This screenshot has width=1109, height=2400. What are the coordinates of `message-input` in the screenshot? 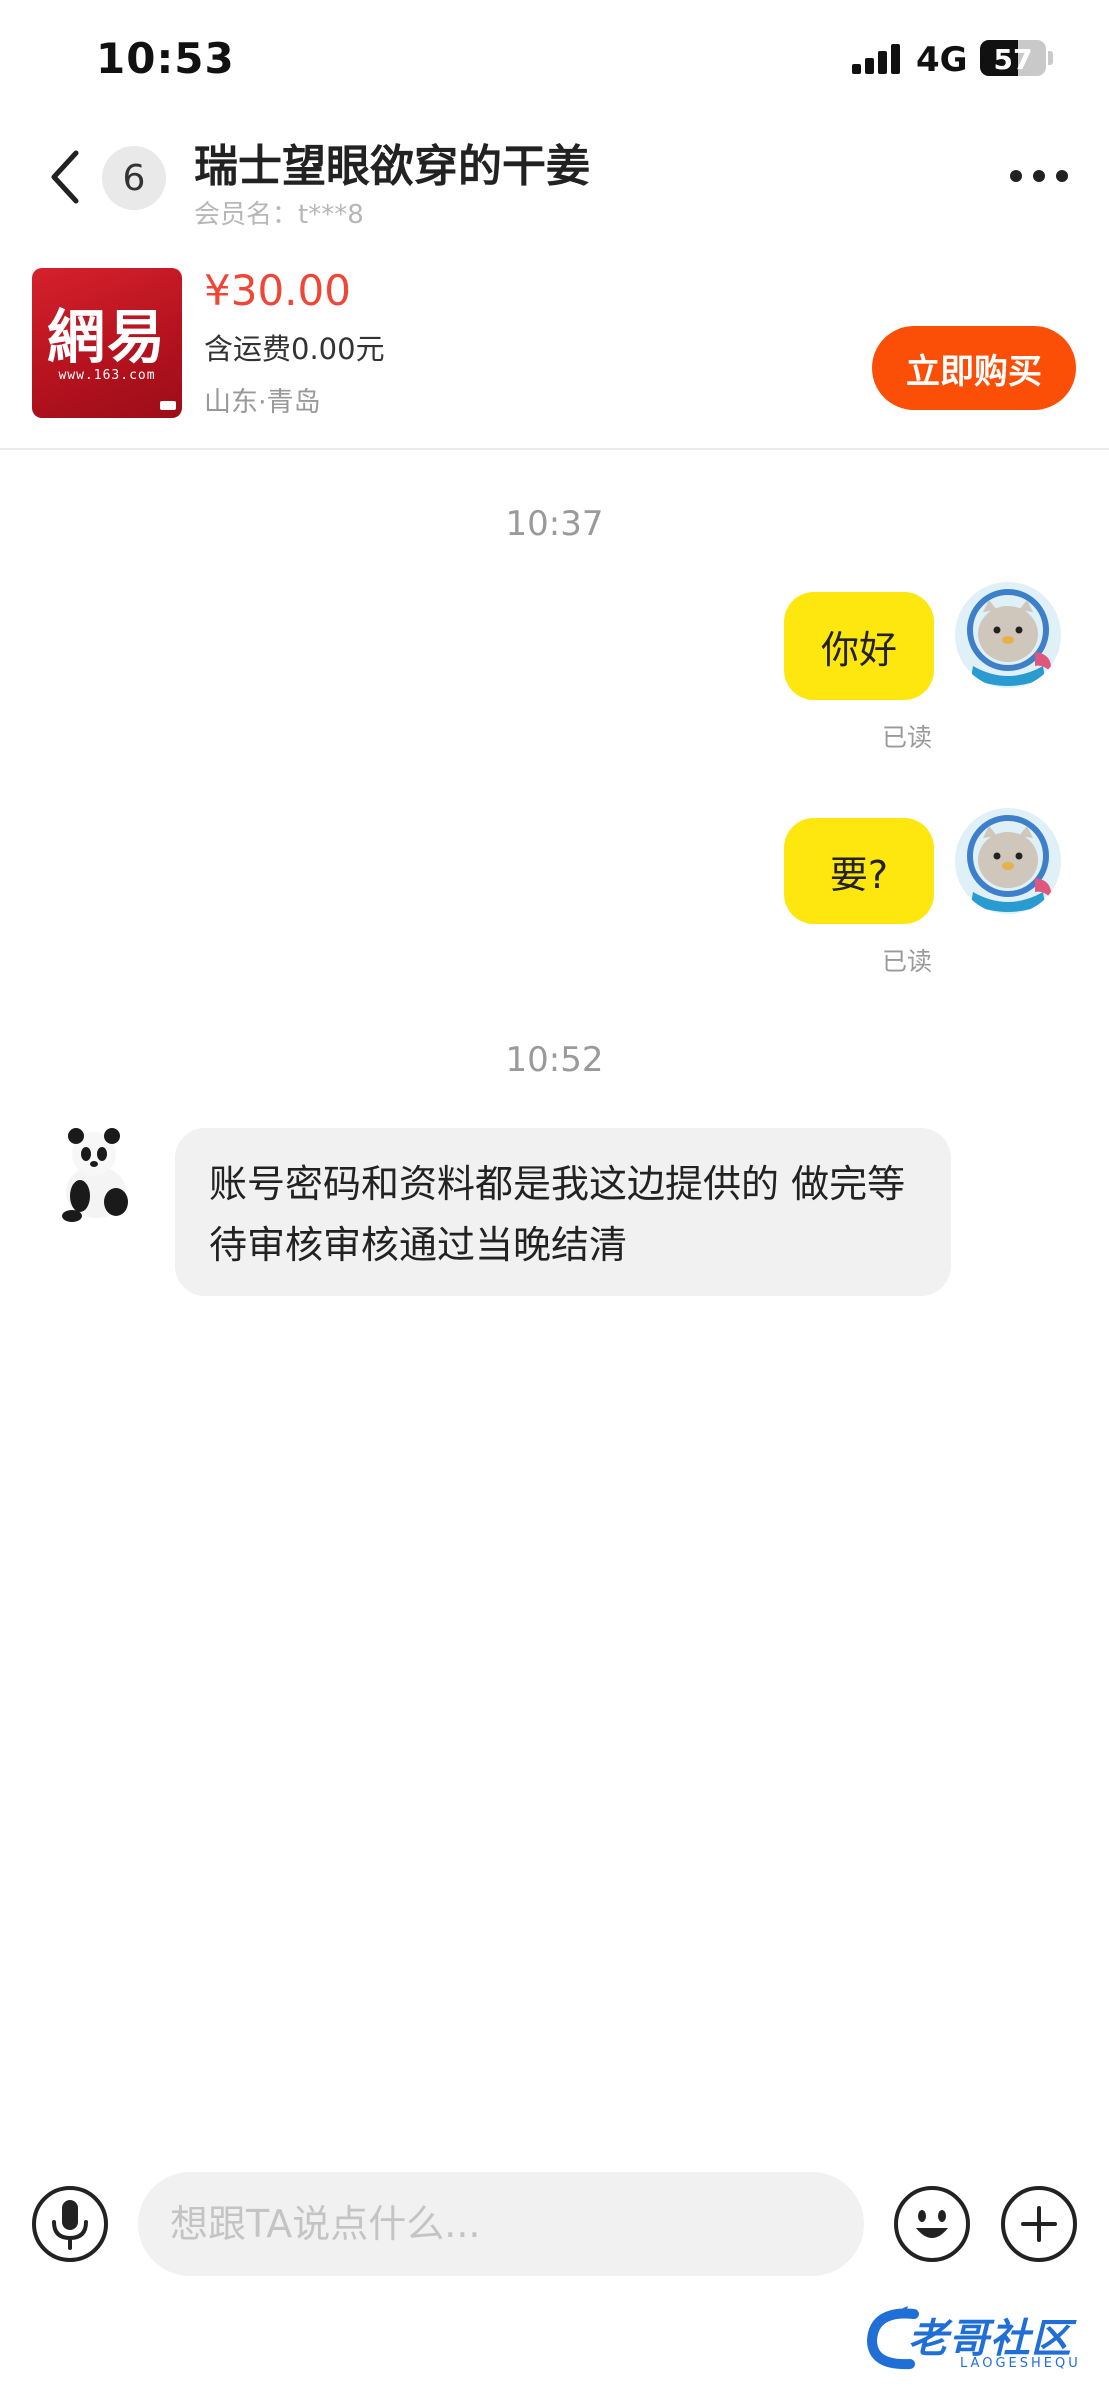 It's located at (501, 2224).